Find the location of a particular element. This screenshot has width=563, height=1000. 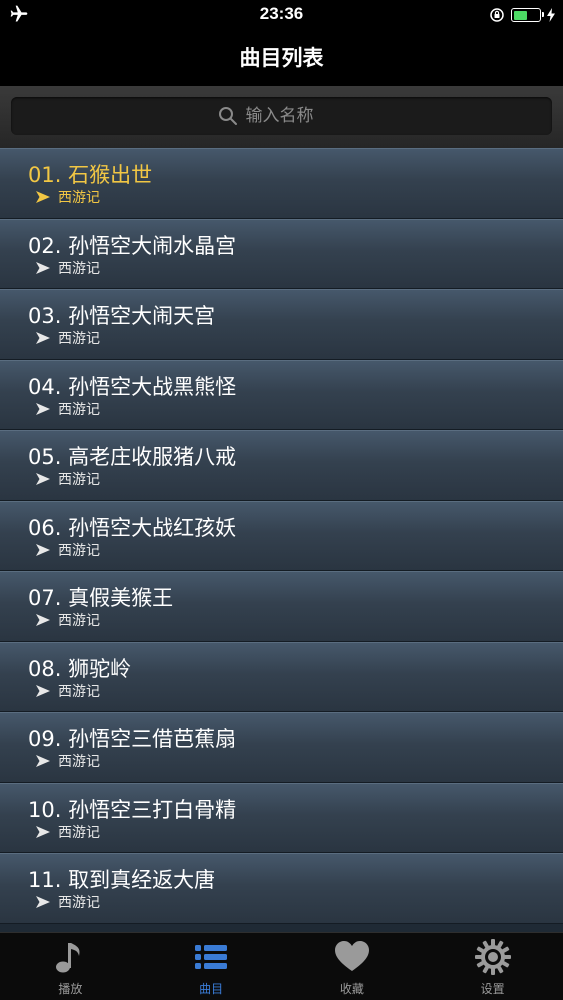

song-title: 07. 真假美猴王 is located at coordinates (101, 598).